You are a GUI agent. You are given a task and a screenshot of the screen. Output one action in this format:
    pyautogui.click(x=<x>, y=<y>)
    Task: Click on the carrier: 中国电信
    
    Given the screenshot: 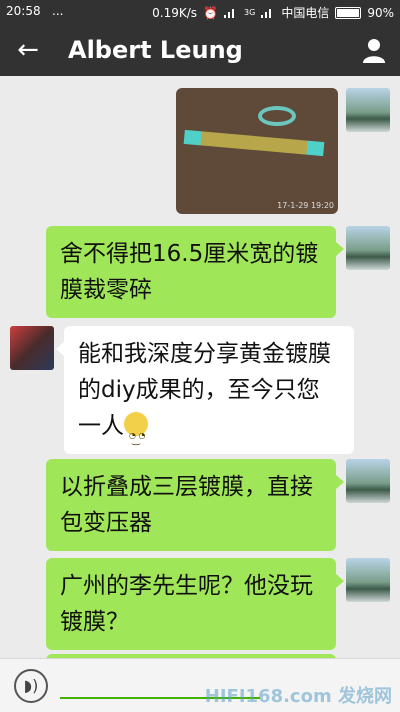 What is the action you would take?
    pyautogui.click(x=305, y=13)
    